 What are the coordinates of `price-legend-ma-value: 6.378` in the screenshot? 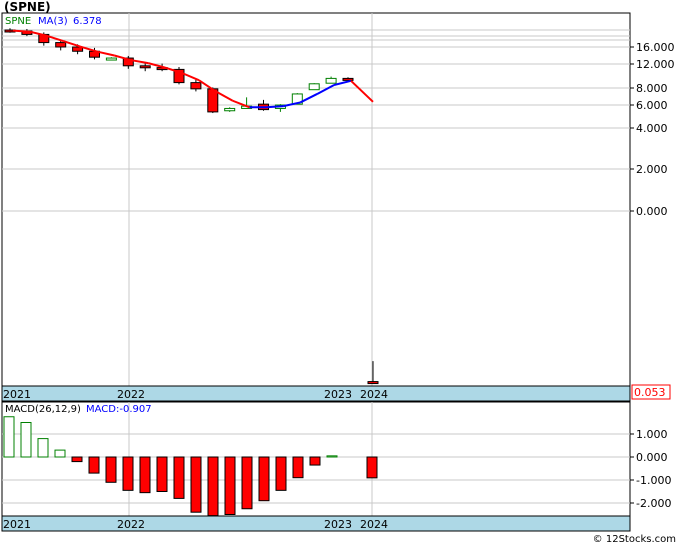 It's located at (87, 21).